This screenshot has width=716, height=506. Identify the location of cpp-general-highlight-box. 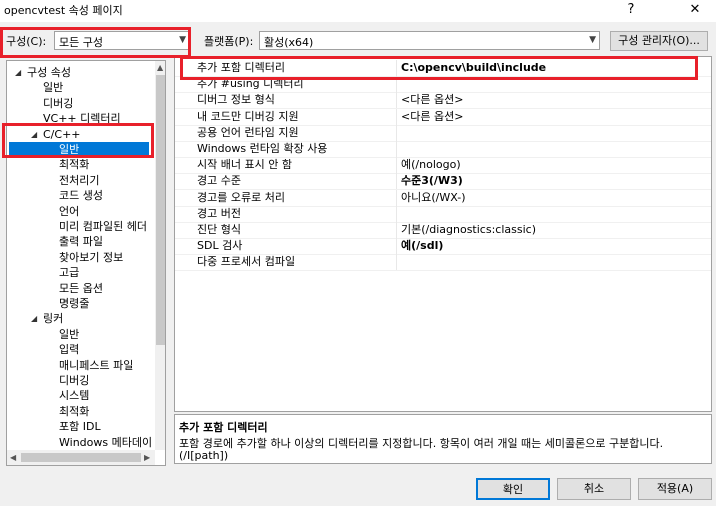
(78, 140).